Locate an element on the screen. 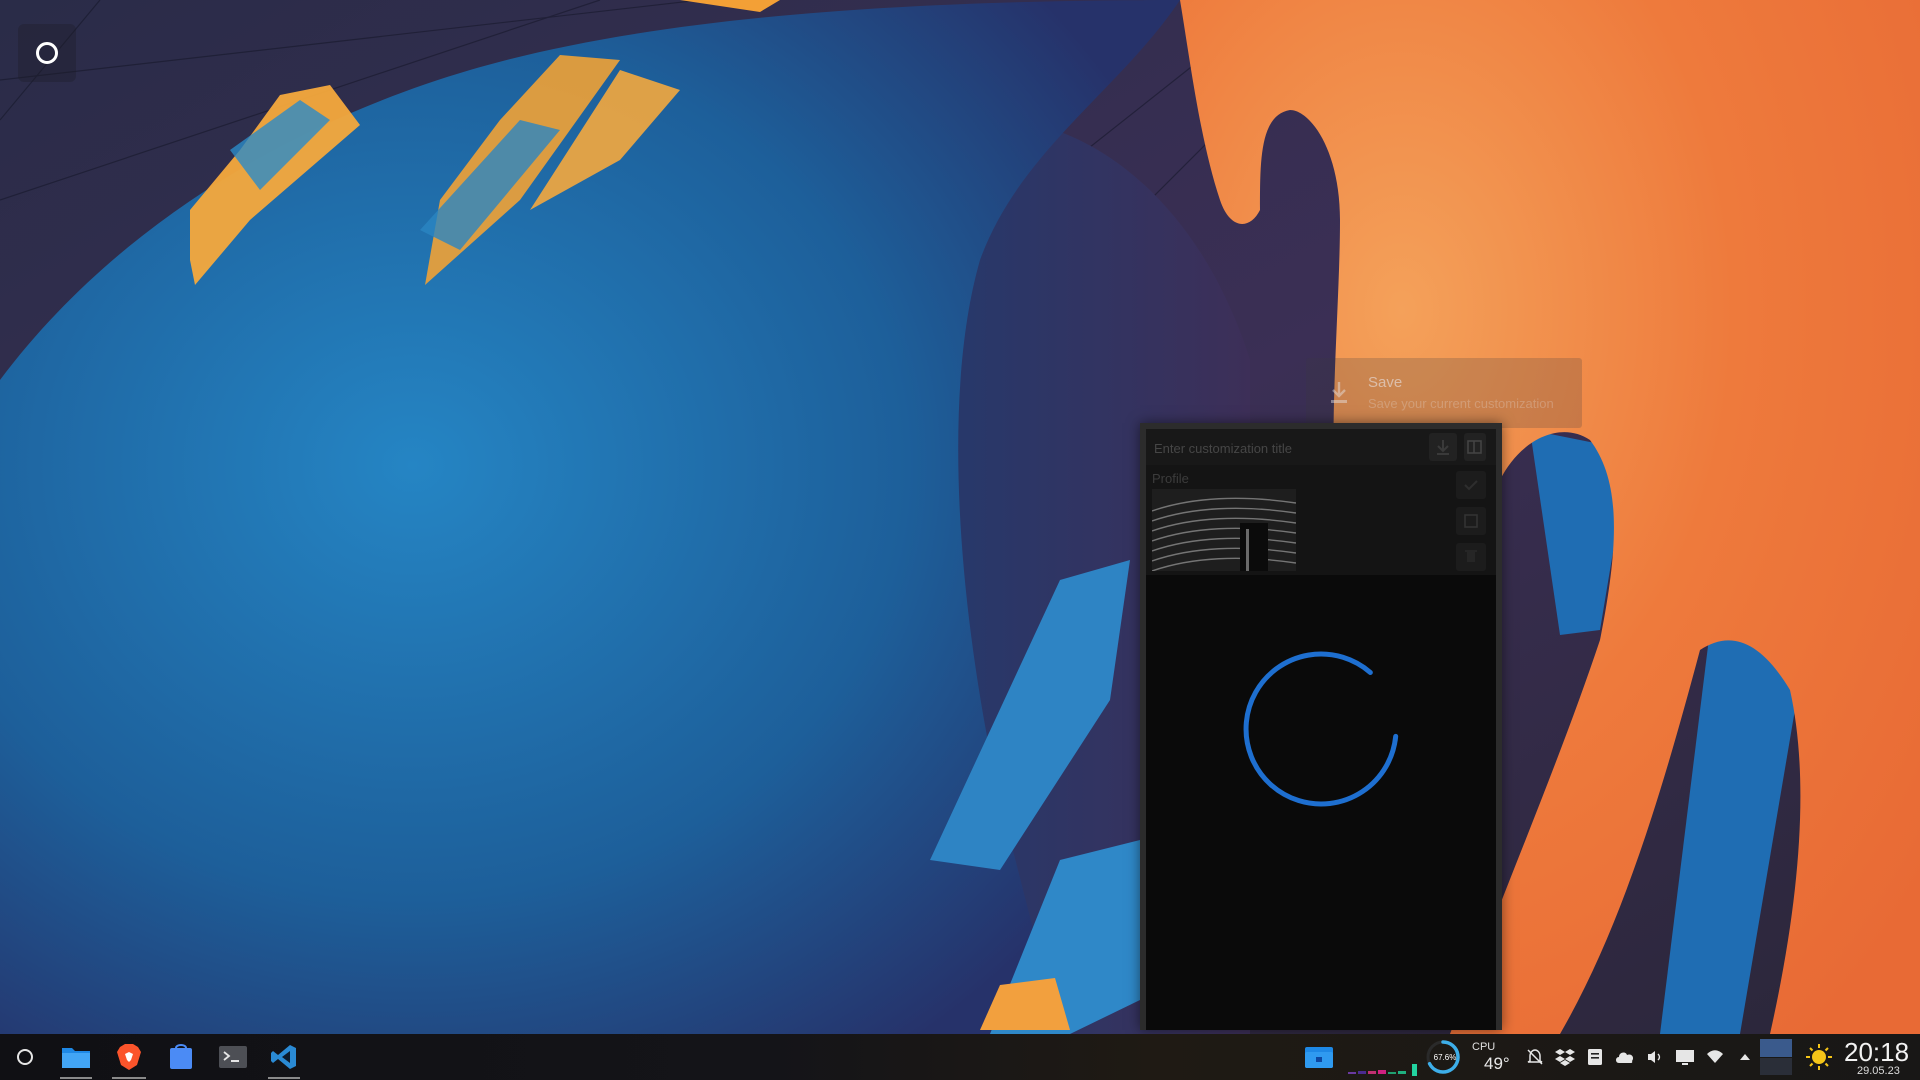 The image size is (1920, 1080). volume-button is located at coordinates (1655, 1057).